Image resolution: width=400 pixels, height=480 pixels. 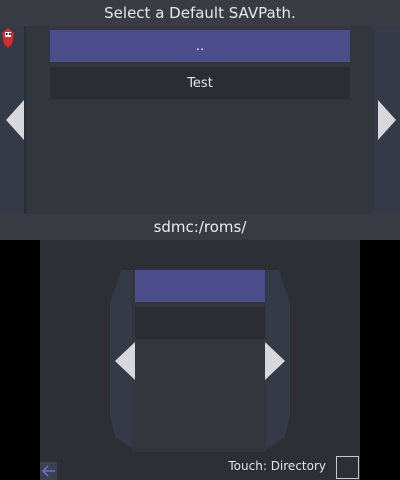 I want to click on current-path-bar: sdmc:/roms/, so click(x=200, y=227).